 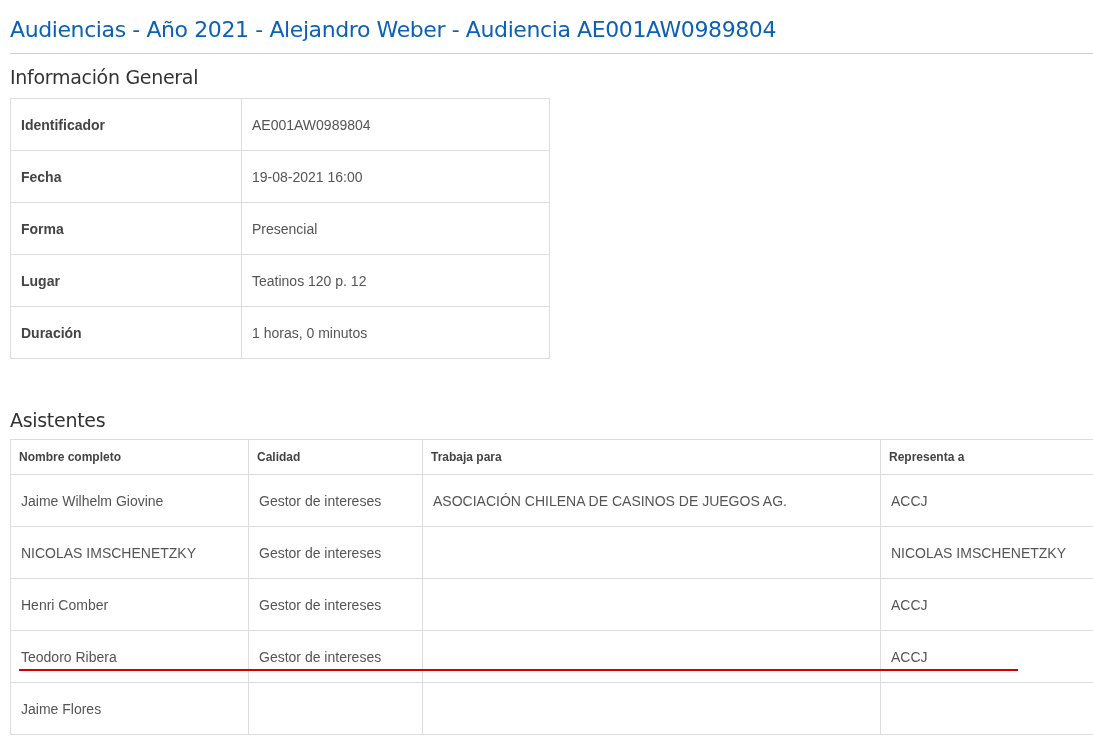 I want to click on section-title: Asistentes, so click(x=58, y=420).